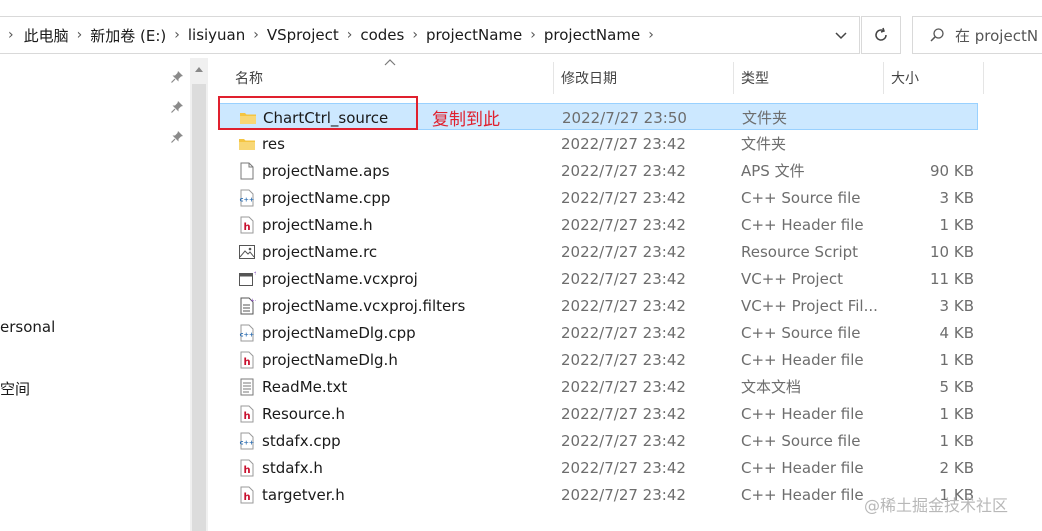  I want to click on breadcrumb-codes: codes, so click(382, 35).